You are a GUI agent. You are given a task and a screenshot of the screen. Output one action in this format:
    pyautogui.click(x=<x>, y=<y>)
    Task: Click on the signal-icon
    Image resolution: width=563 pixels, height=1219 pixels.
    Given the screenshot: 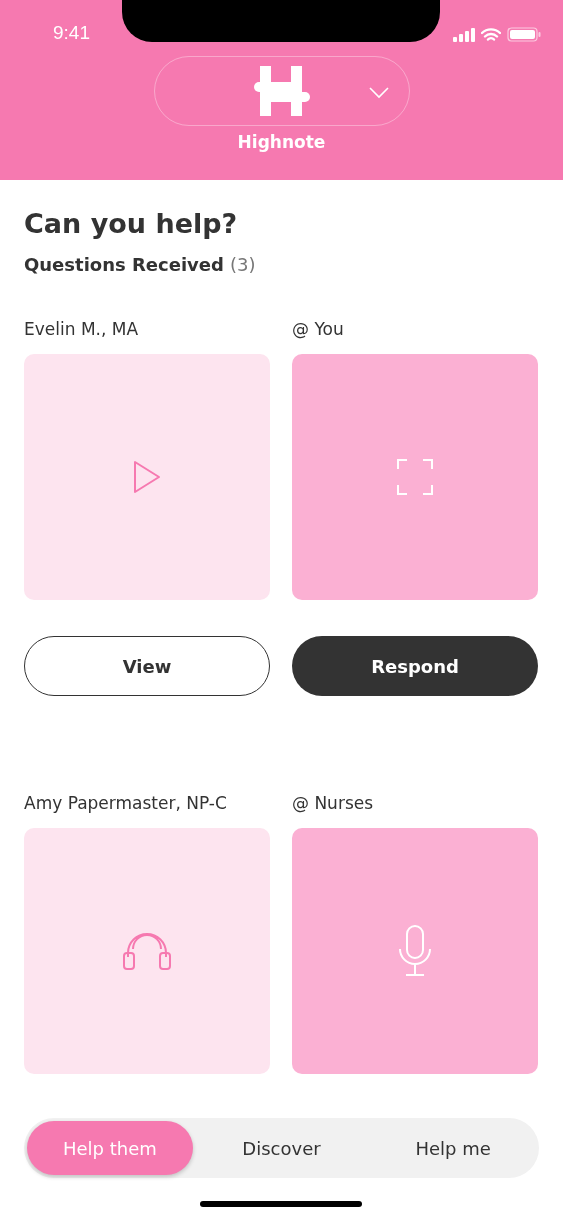 What is the action you would take?
    pyautogui.click(x=464, y=34)
    